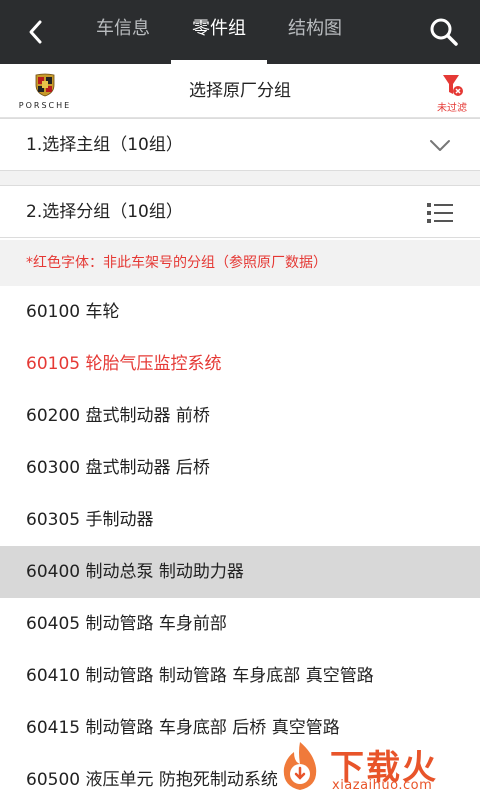  What do you see at coordinates (176, 263) in the screenshot?
I see `notice-text: *红色字体：非此车架号的分组（参照原厂数据）` at bounding box center [176, 263].